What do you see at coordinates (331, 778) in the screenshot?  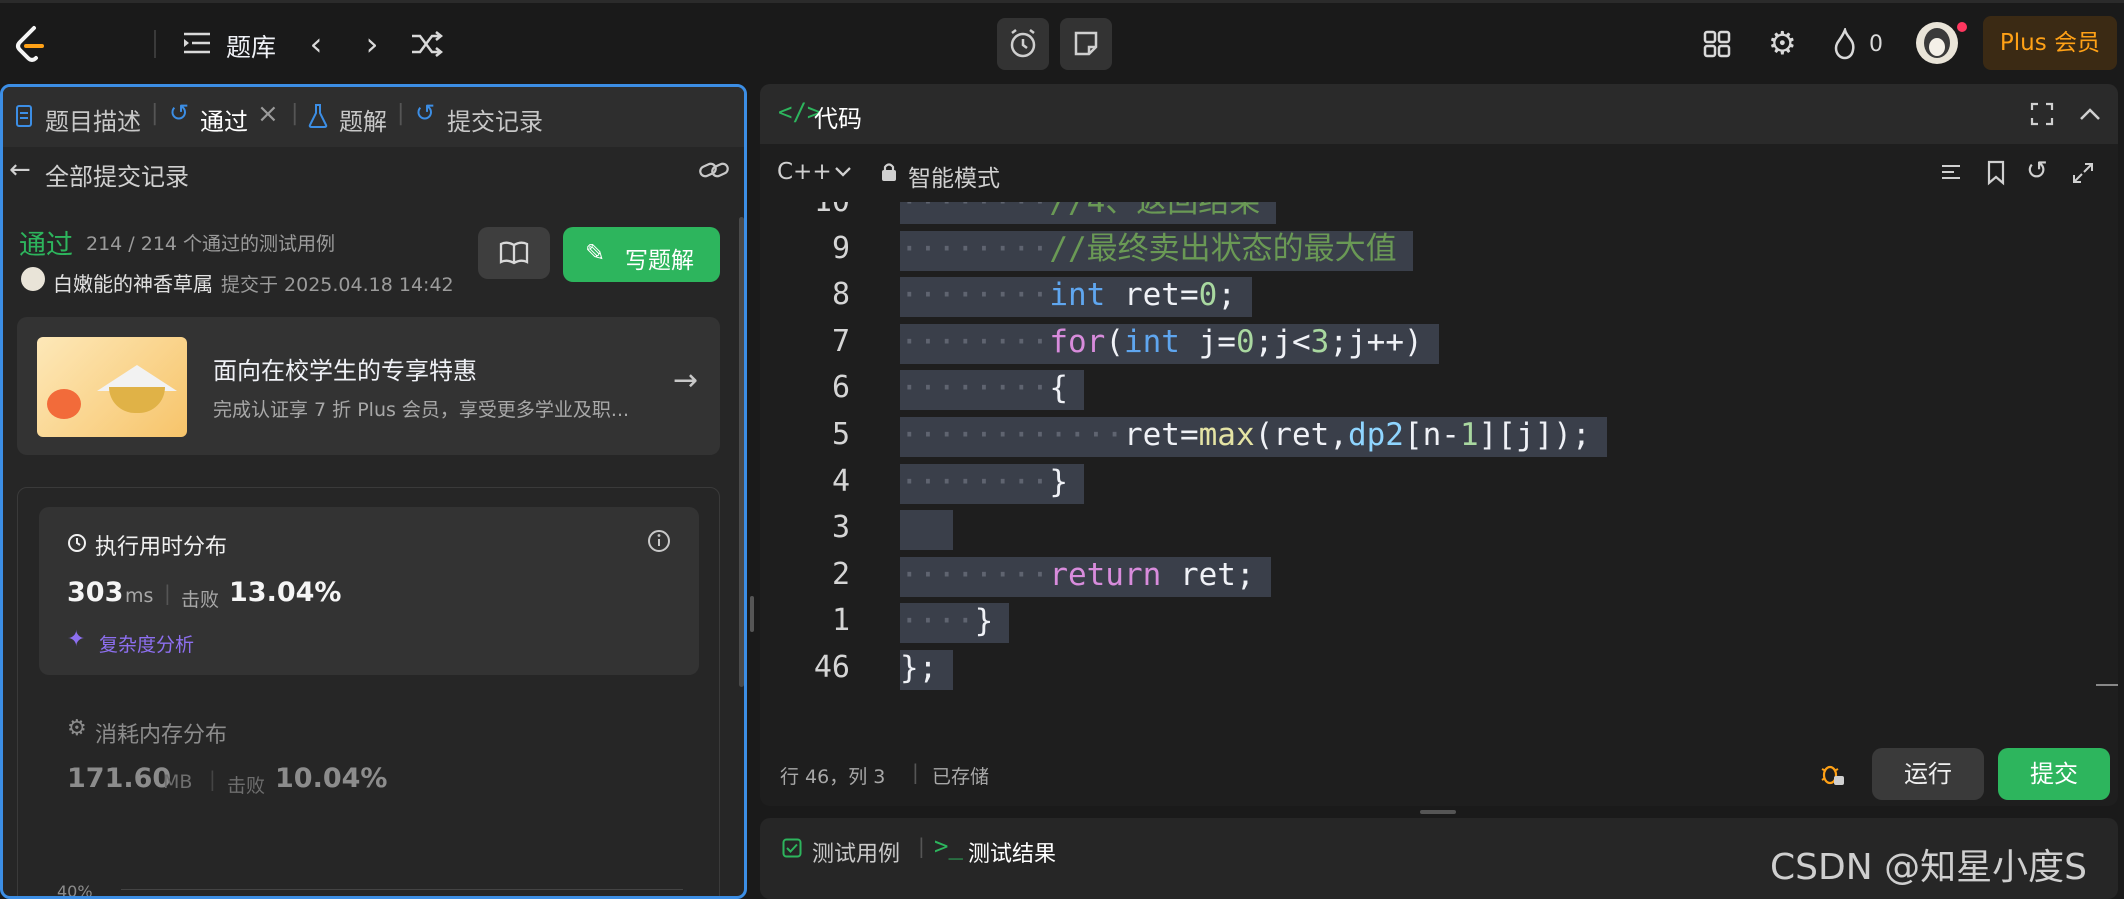 I see `memory-beats: 10.04%` at bounding box center [331, 778].